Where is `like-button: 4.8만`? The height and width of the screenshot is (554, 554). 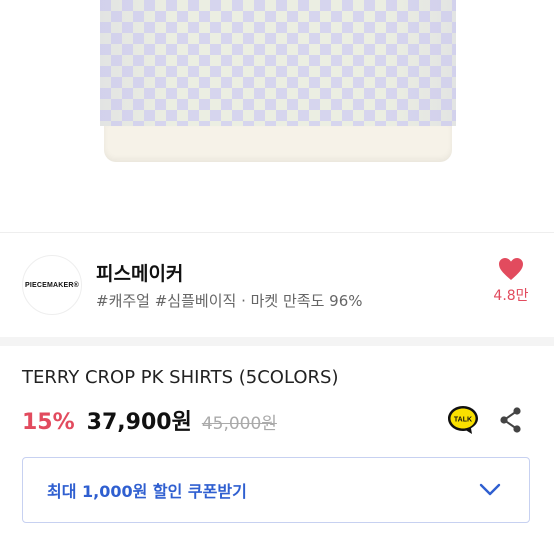
like-button: 4.8만 is located at coordinates (511, 287).